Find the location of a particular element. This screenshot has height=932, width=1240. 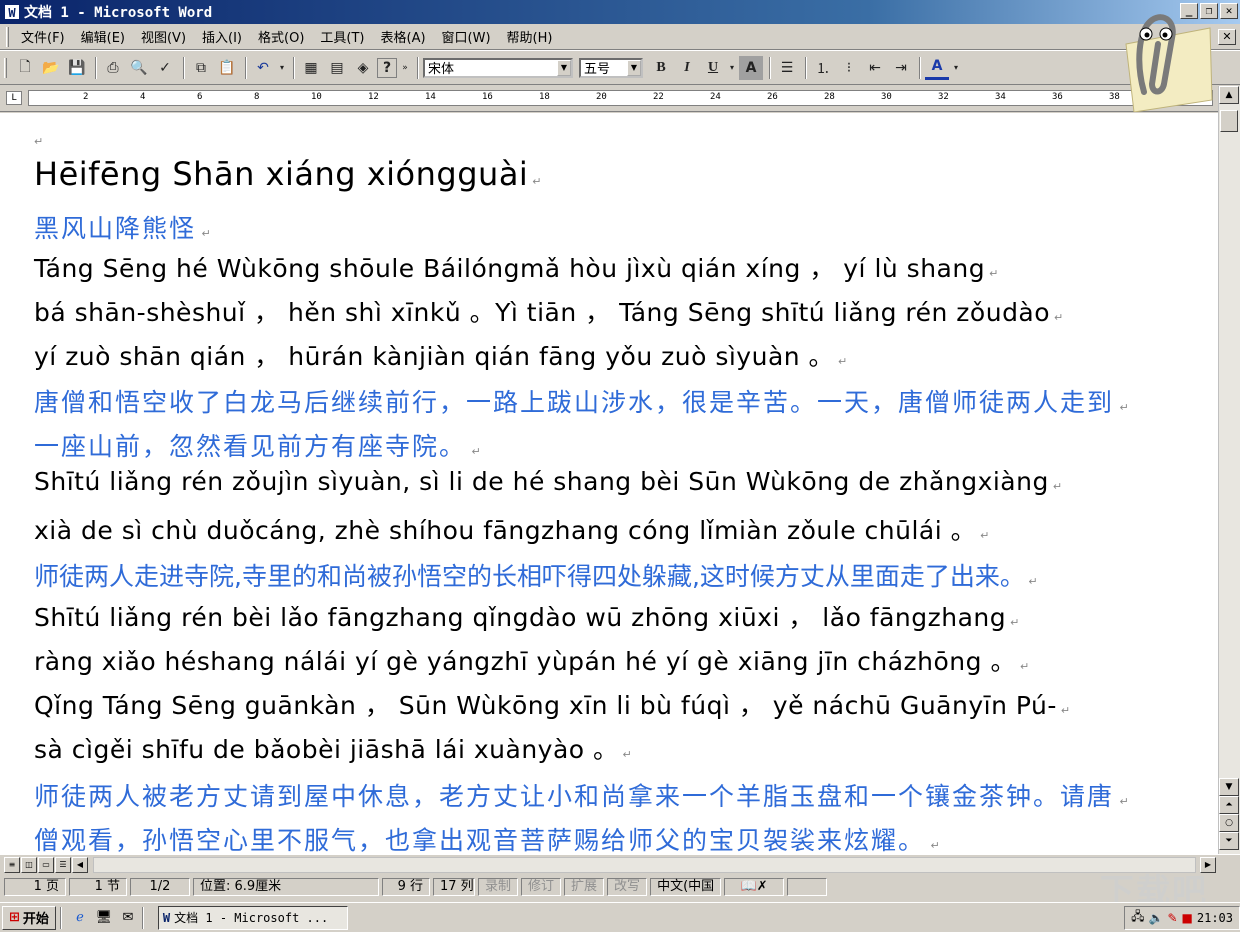

status-overtype: 改写 is located at coordinates (627, 887).